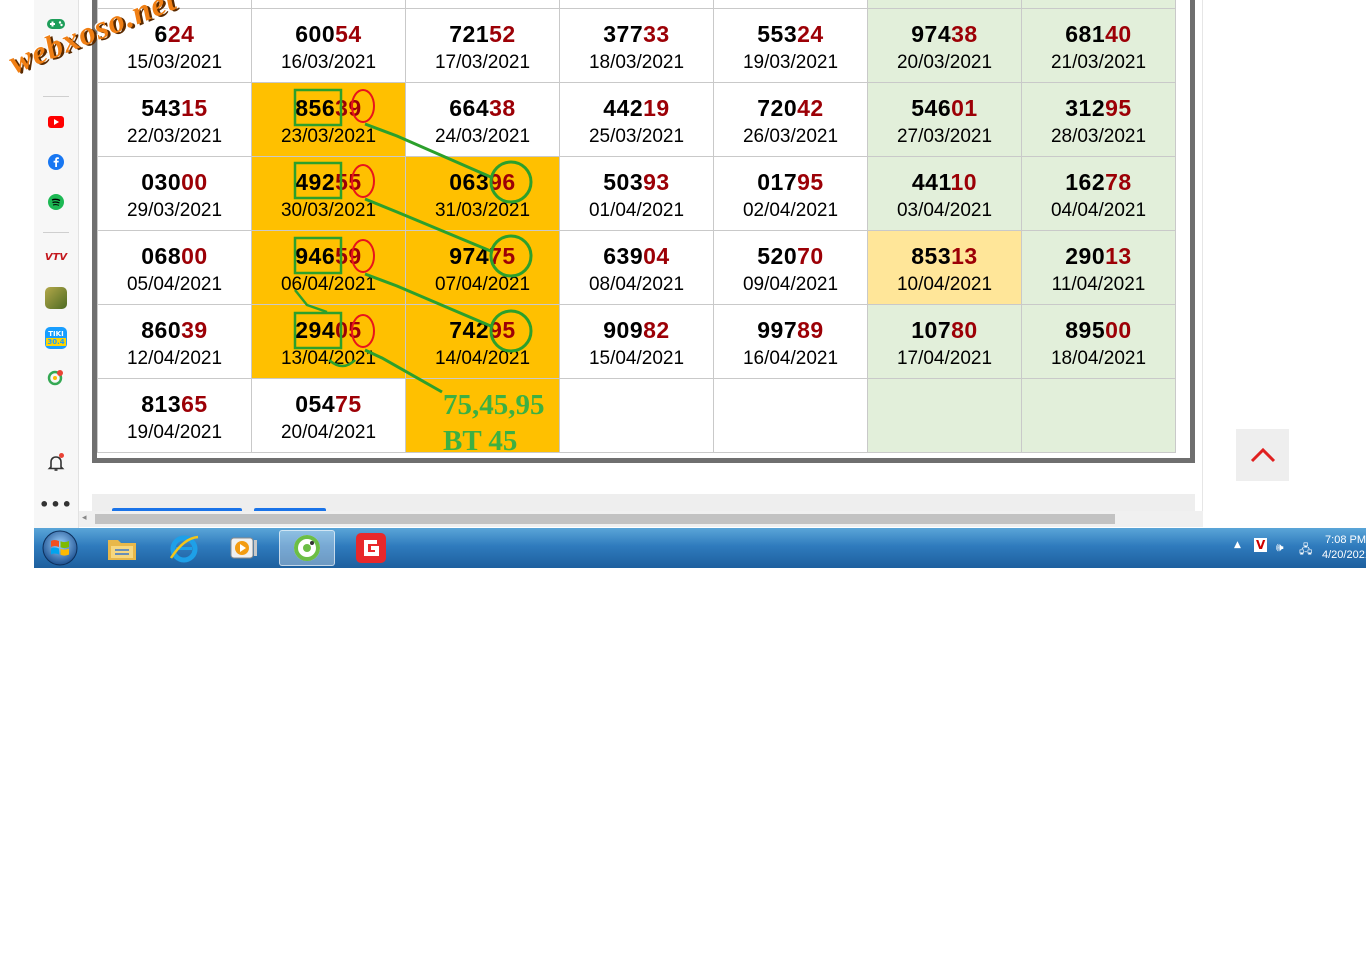 The image size is (1366, 971). I want to click on annotation-bt: BT 45, so click(480, 441).